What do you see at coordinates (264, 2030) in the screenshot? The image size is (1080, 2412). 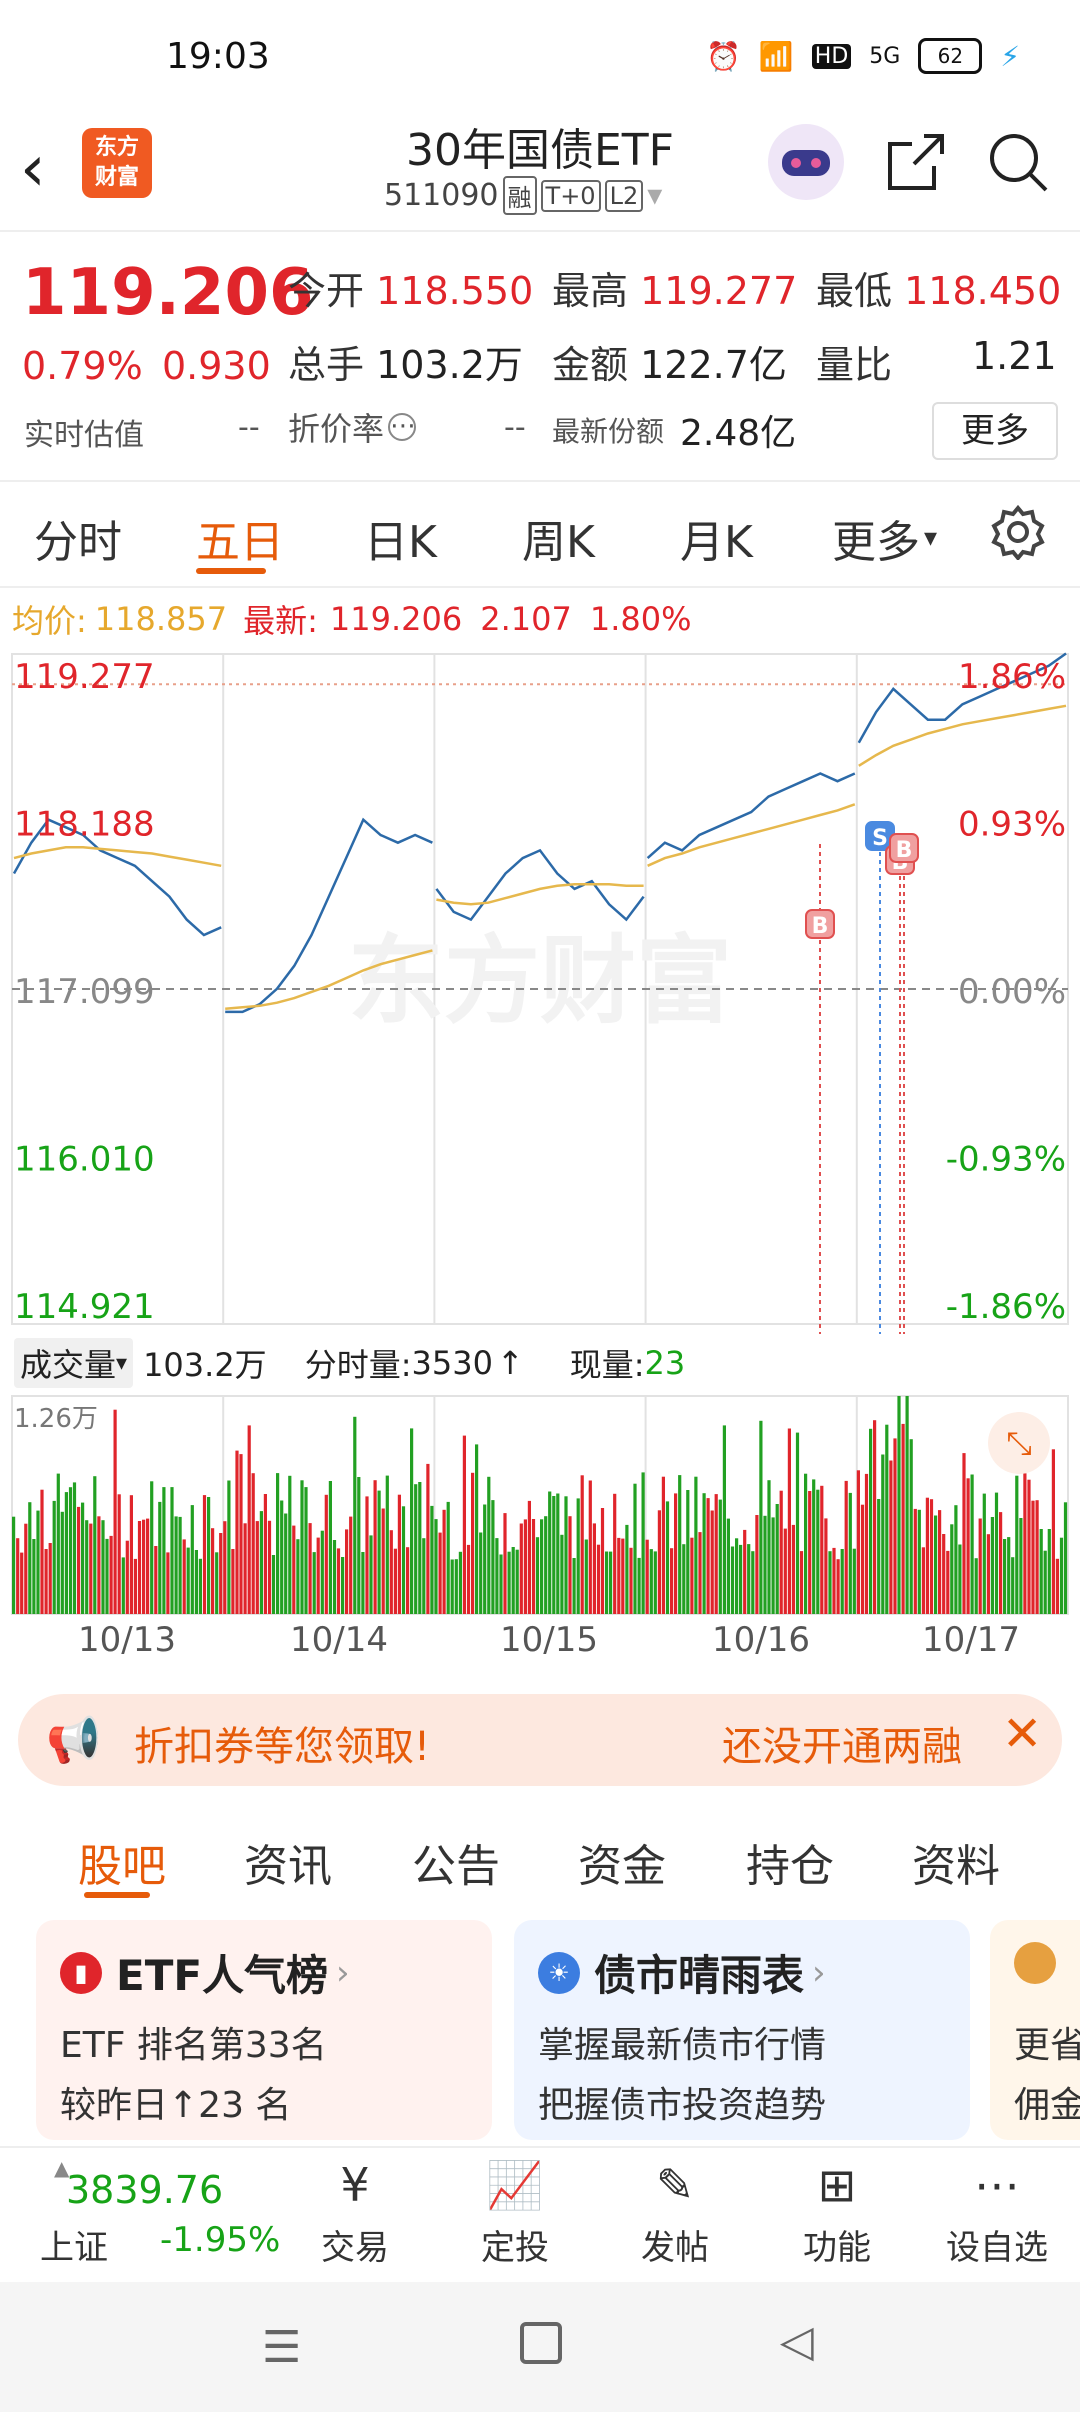 I see `etf-popularity-card: ▮ ETF人气榜 › ETF 排名第33名 较昨日↑23 名` at bounding box center [264, 2030].